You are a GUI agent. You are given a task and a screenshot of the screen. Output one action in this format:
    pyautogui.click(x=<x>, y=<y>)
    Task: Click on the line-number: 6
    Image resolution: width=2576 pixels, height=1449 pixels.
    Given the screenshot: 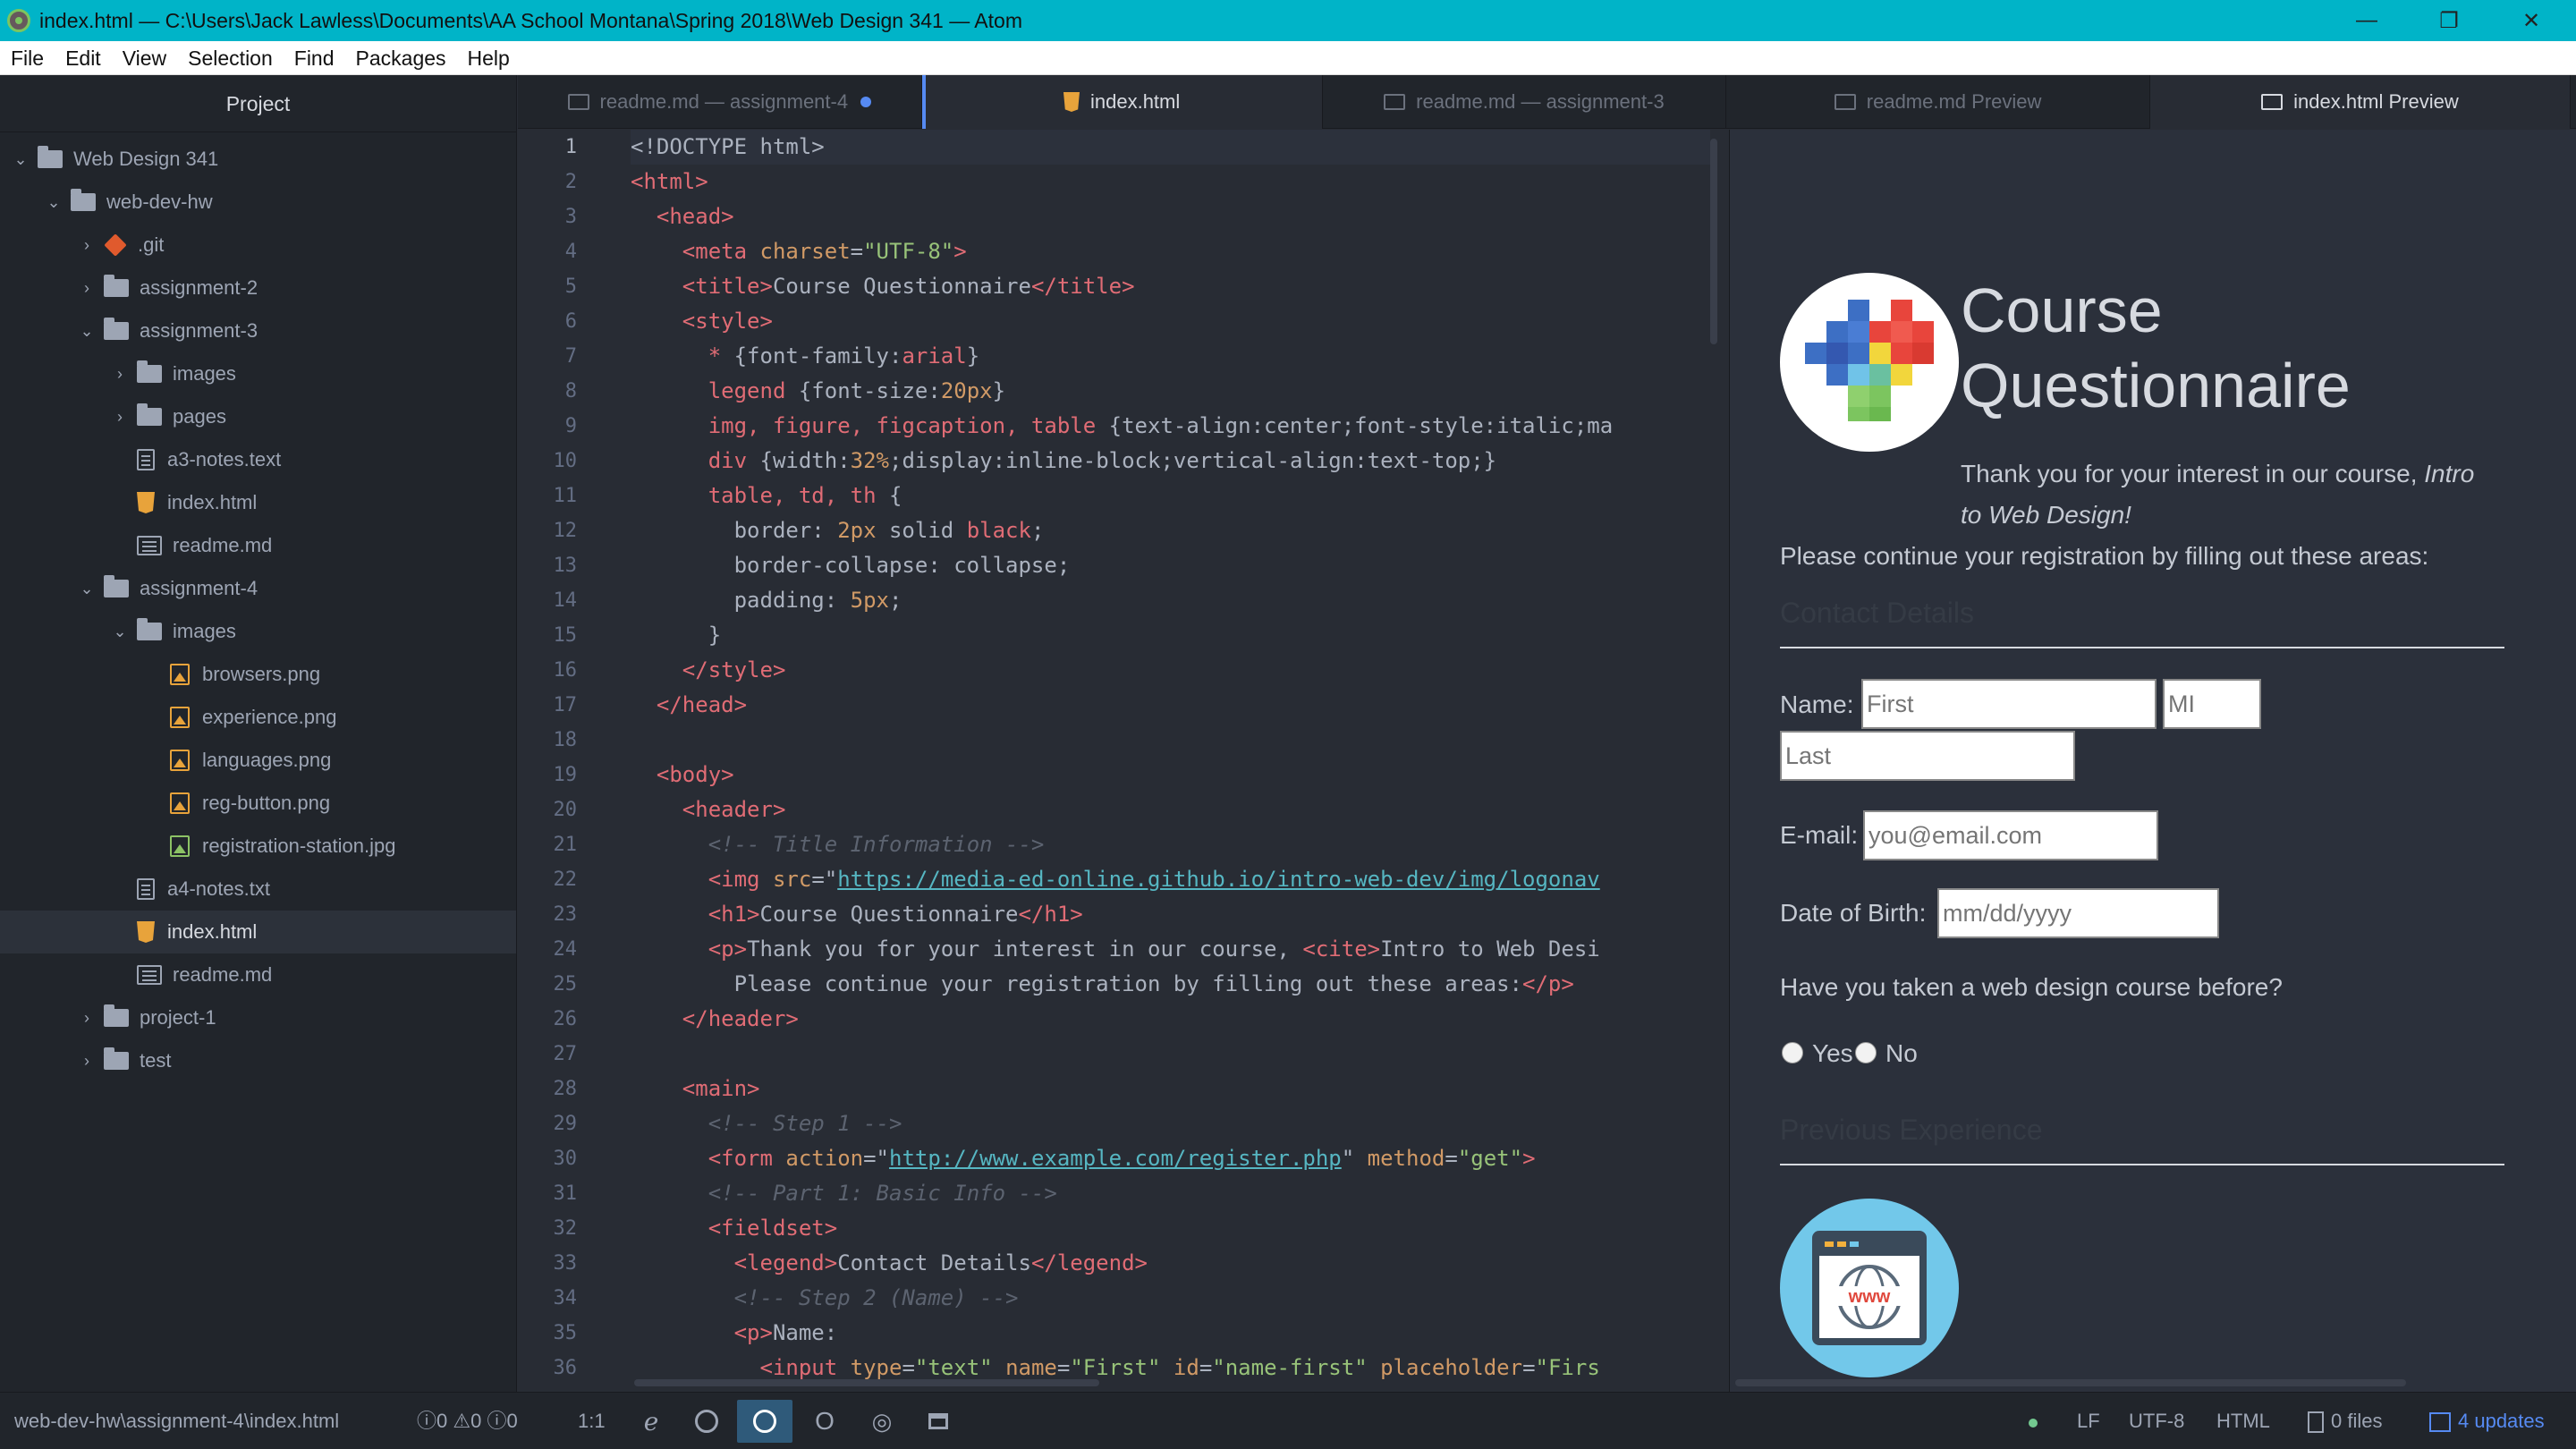 What is the action you would take?
    pyautogui.click(x=558, y=321)
    